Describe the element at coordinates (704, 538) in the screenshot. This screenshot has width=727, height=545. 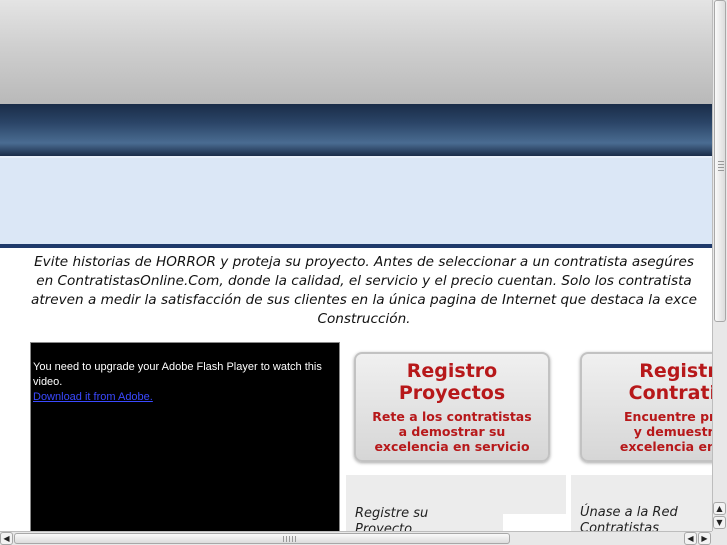
I see `scroll-right-icon: ▶` at that location.